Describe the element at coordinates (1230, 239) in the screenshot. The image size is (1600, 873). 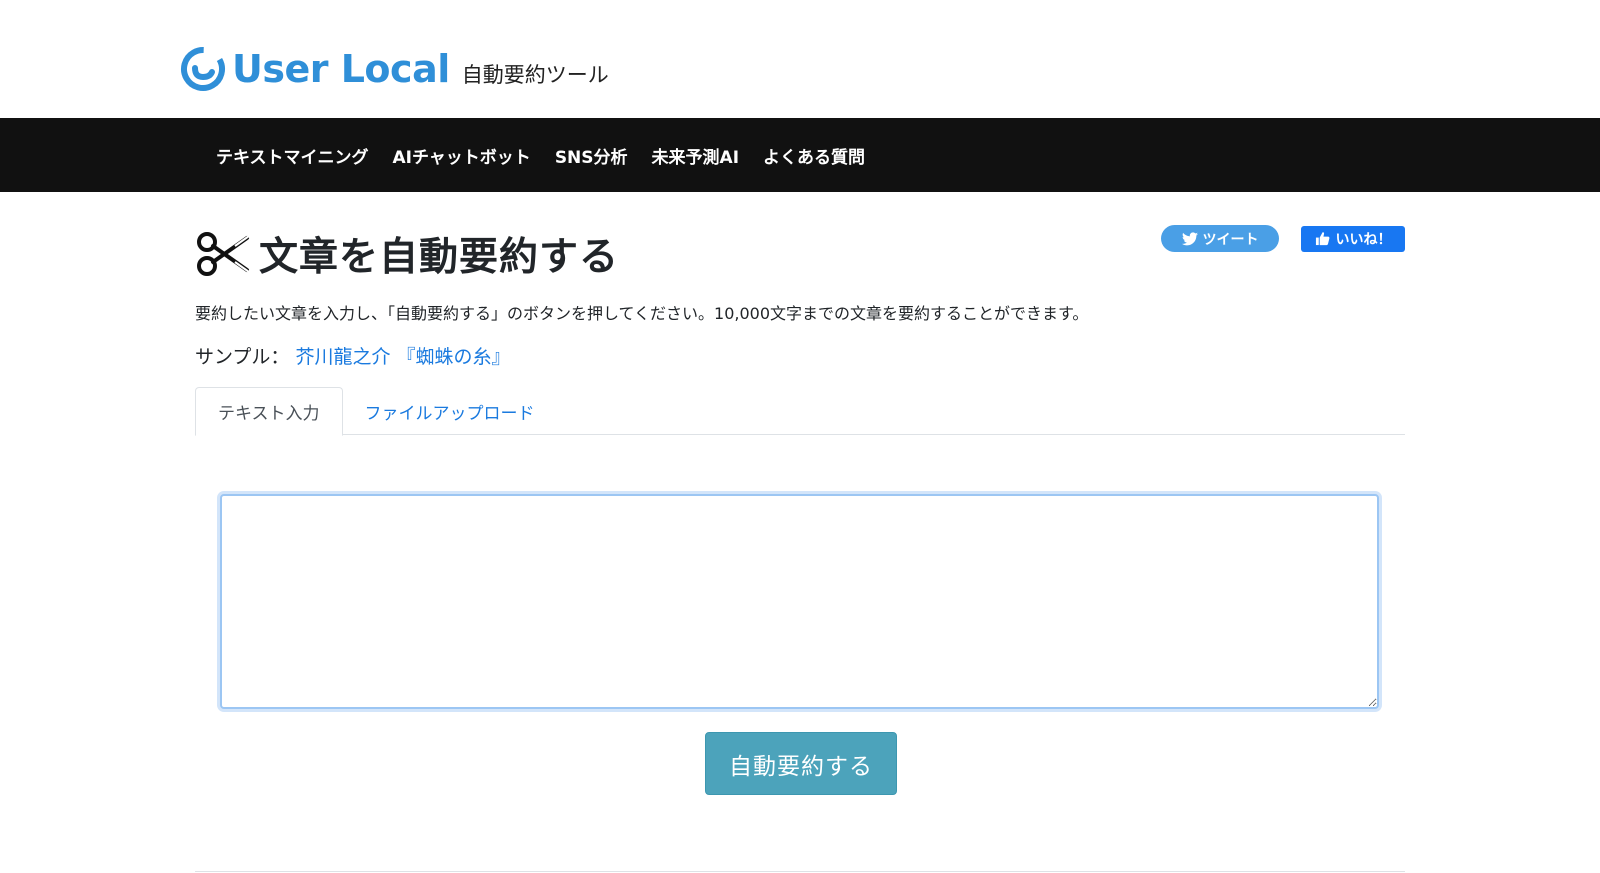
I see `tweet-button-label: ツイート` at that location.